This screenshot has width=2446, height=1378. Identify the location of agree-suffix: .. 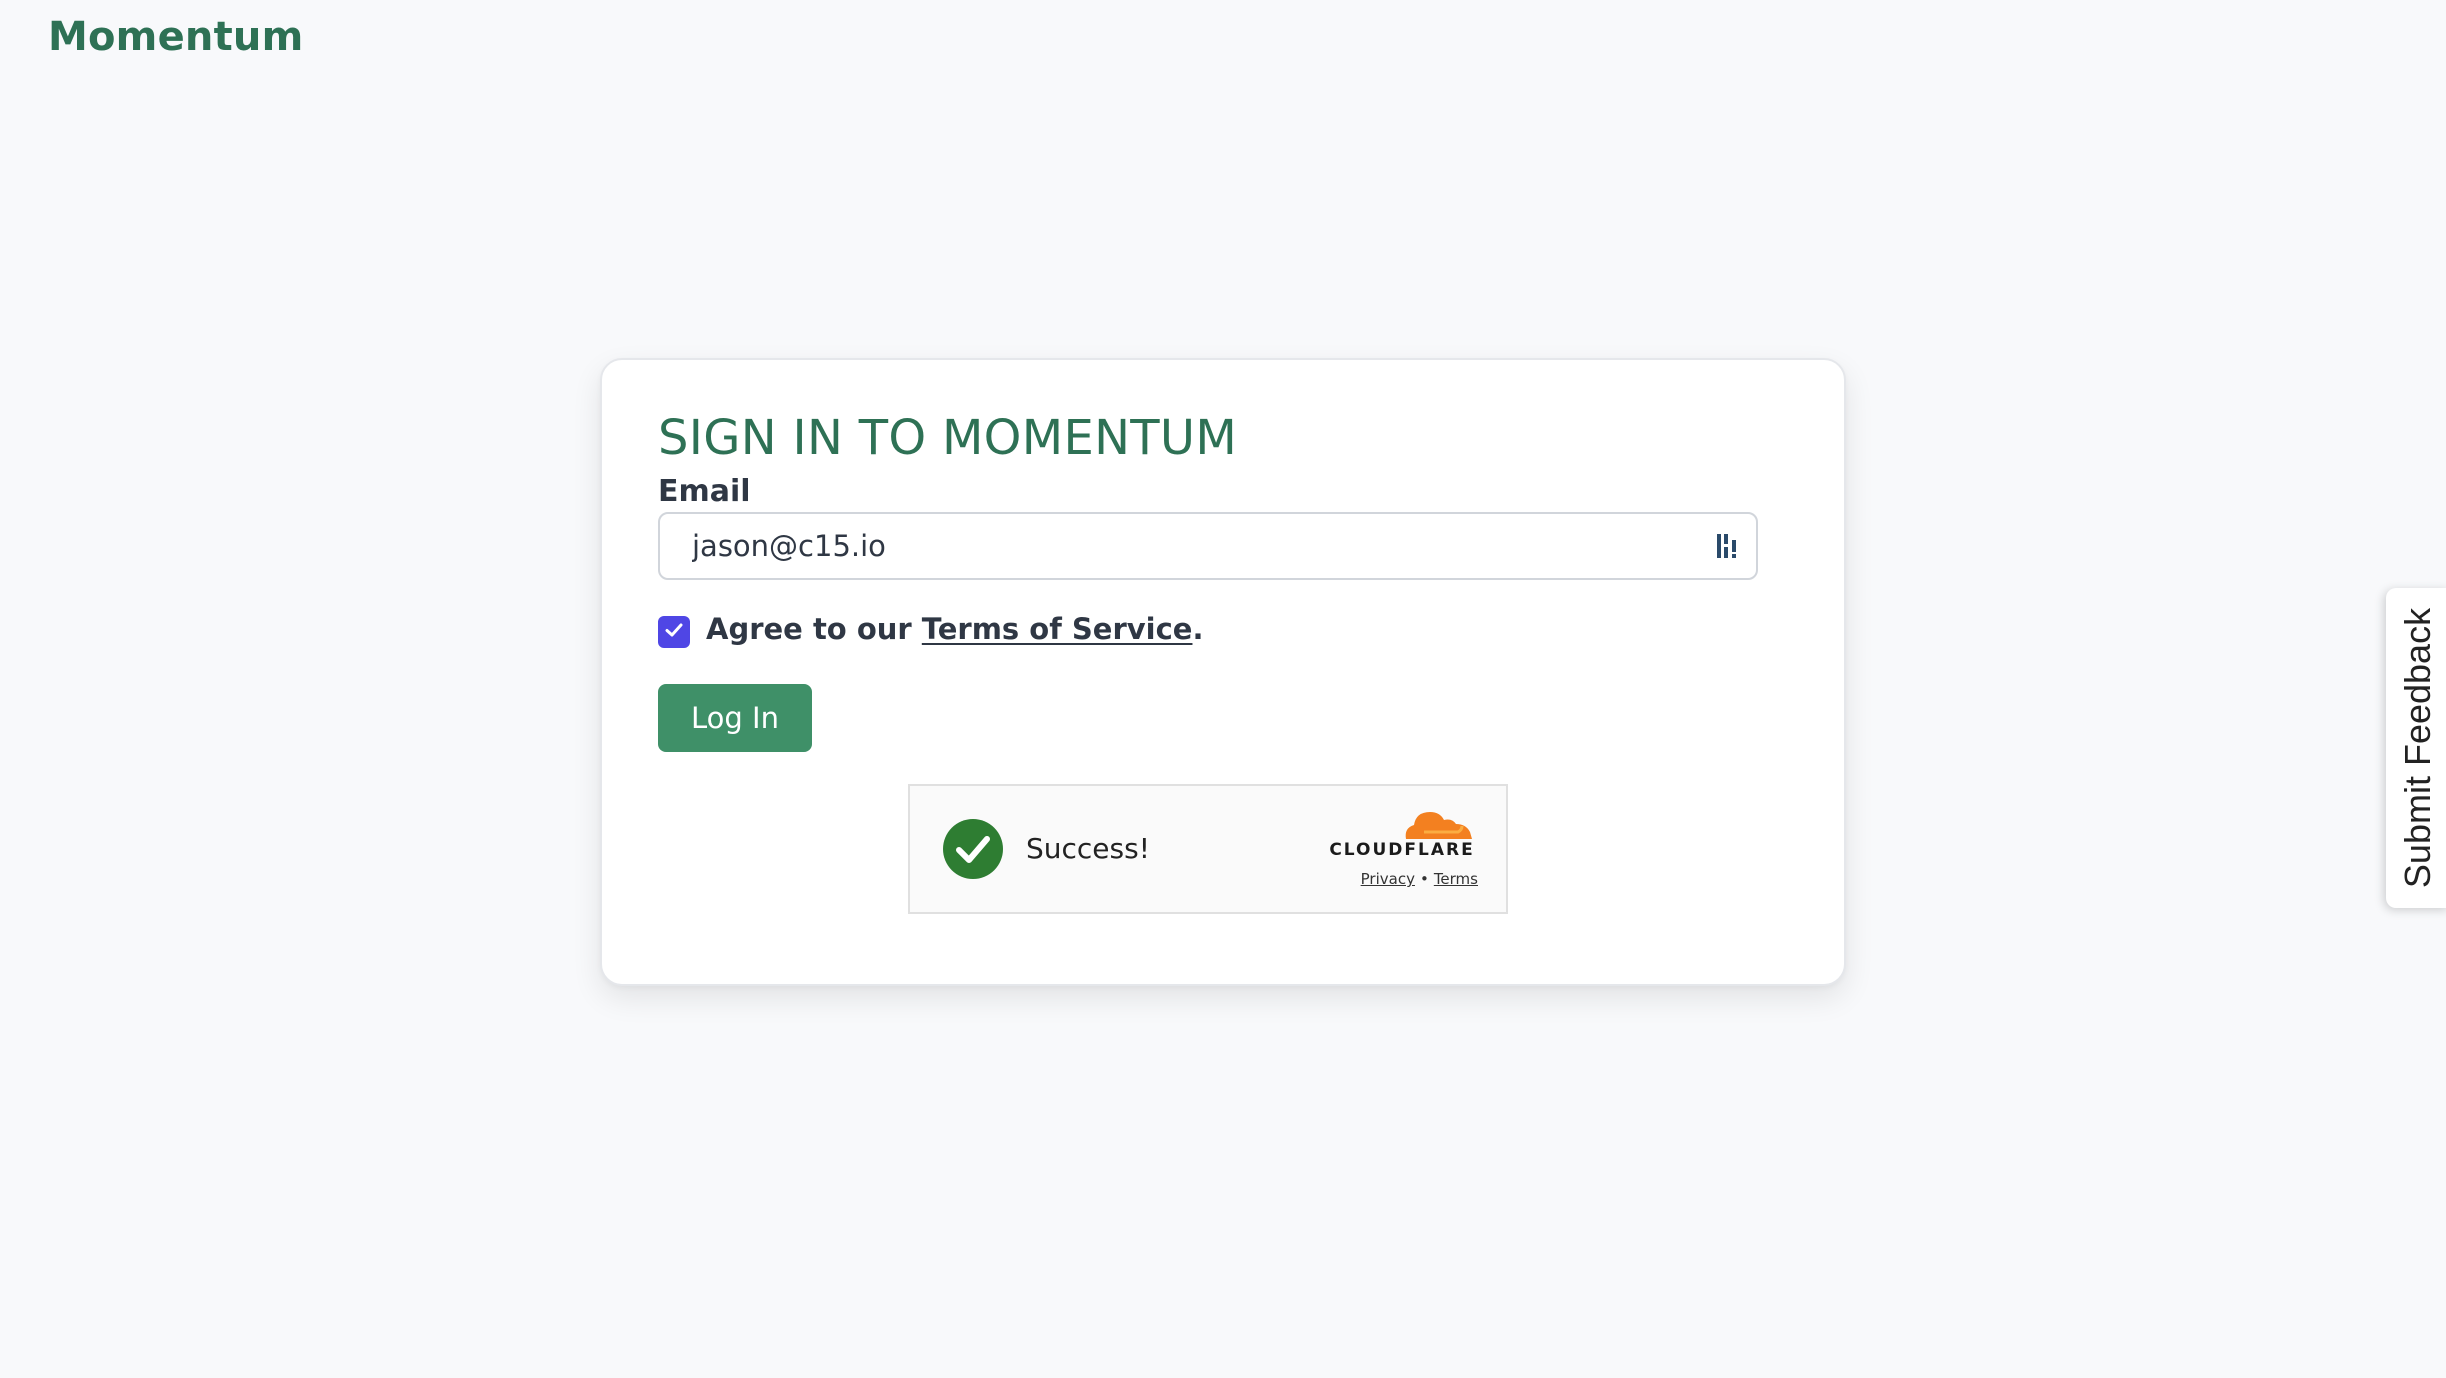
(1198, 629).